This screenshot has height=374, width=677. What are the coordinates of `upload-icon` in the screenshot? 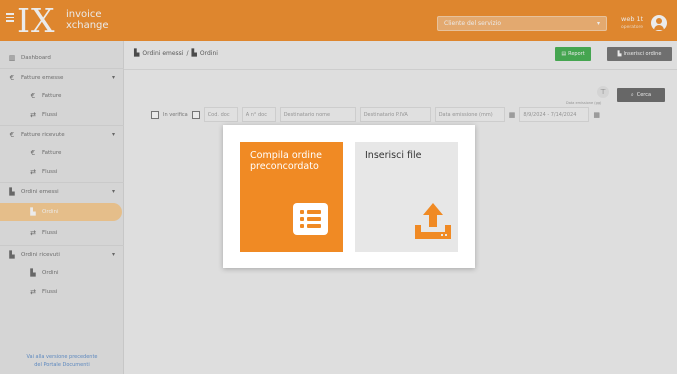 It's located at (433, 221).